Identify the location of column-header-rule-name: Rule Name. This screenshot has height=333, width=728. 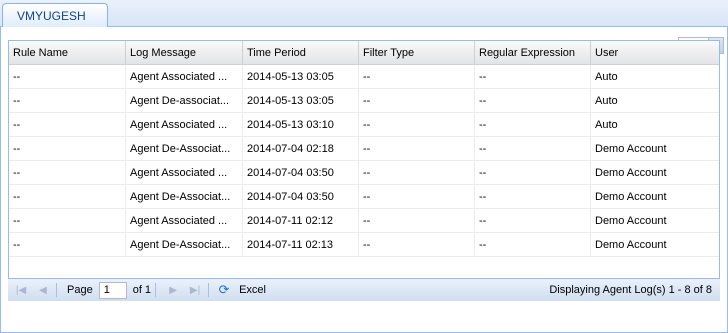
(67, 52).